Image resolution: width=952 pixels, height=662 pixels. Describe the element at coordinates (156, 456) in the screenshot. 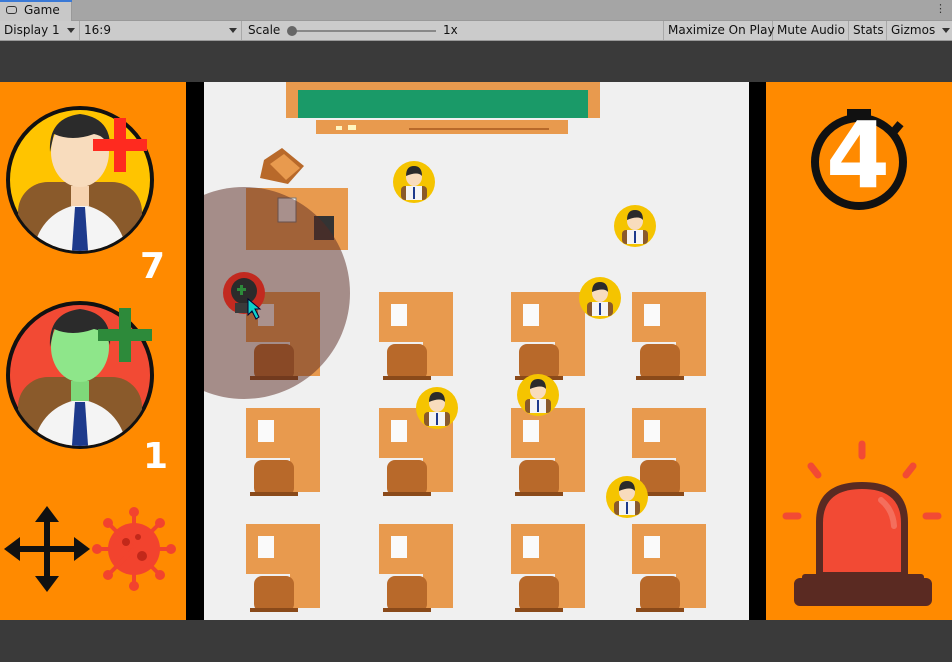

I see `infected-count: 1` at that location.